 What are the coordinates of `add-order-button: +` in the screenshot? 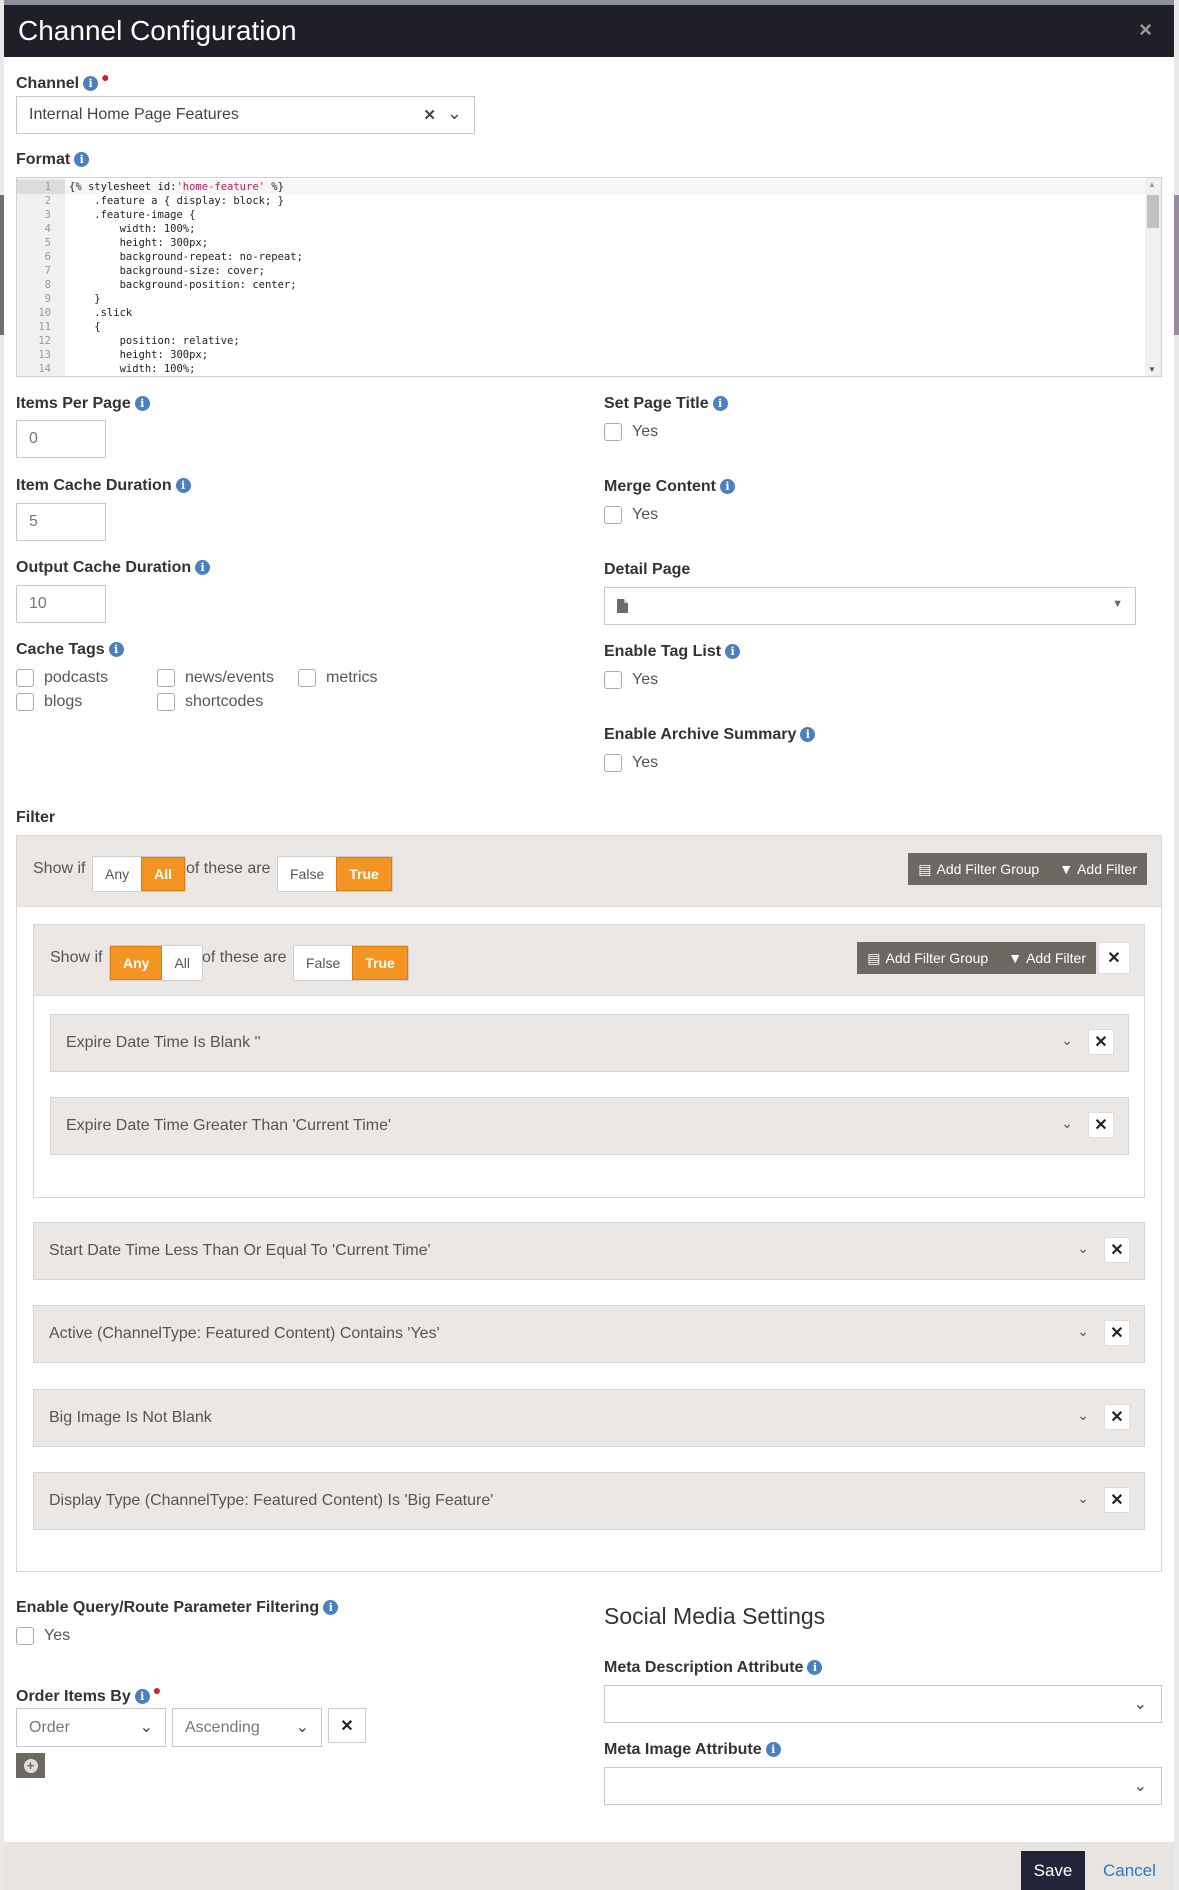 It's located at (30, 1765).